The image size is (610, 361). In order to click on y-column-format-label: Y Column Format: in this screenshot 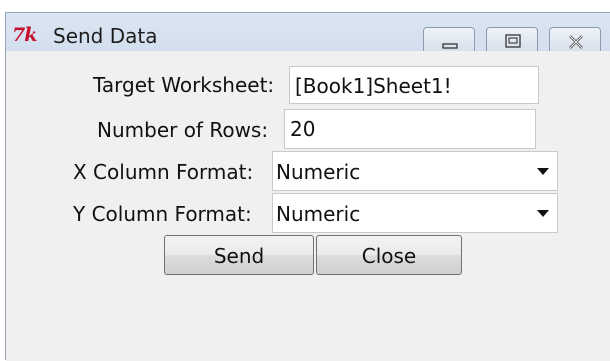, I will do `click(162, 214)`.